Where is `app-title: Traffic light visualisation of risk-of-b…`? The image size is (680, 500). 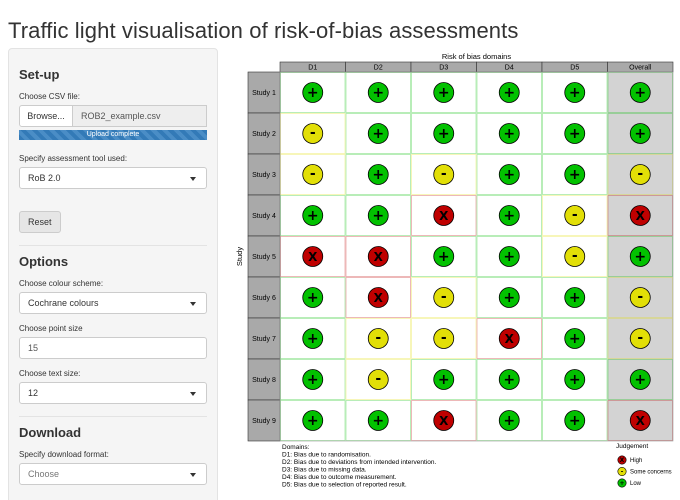 app-title: Traffic light visualisation of risk-of-b… is located at coordinates (263, 30).